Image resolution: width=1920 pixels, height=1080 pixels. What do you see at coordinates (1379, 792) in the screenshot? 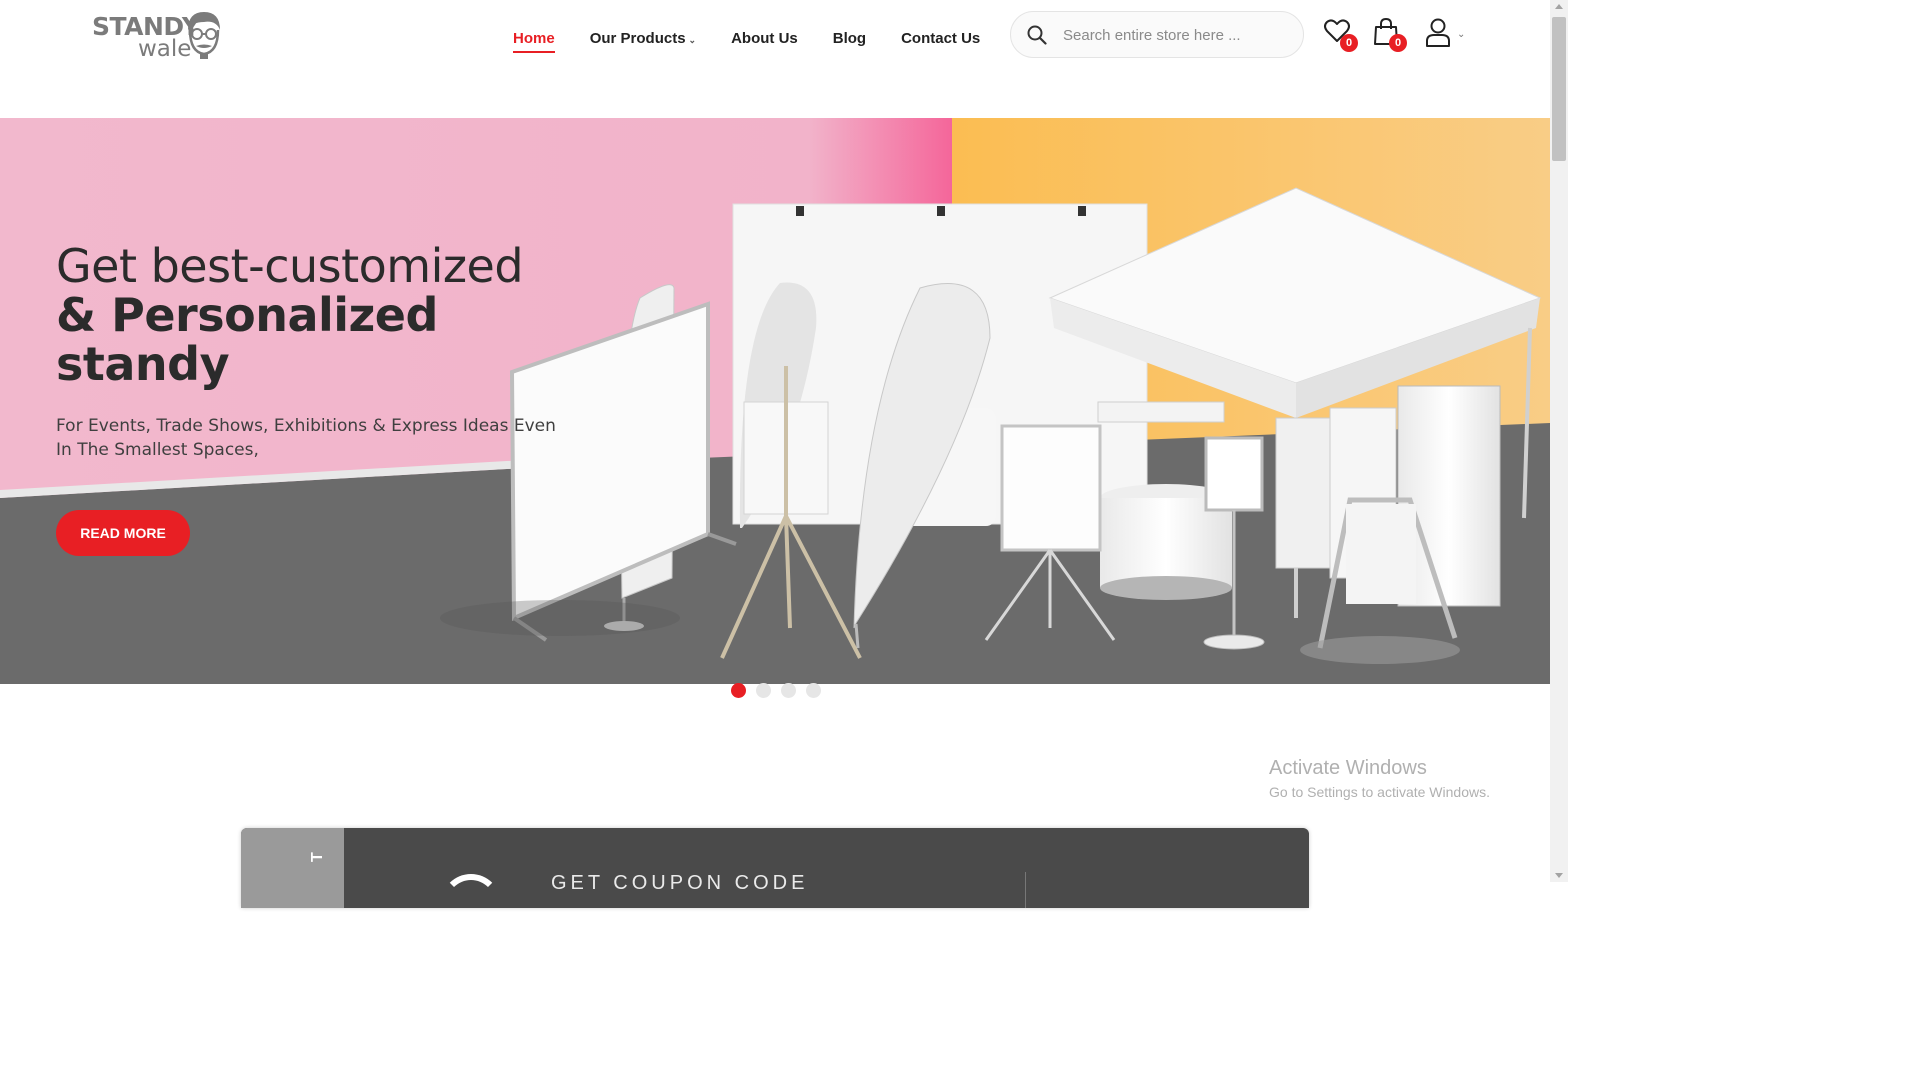
I see `windows-watermark-subtitle: Go to Settings to activate Windows.` at bounding box center [1379, 792].